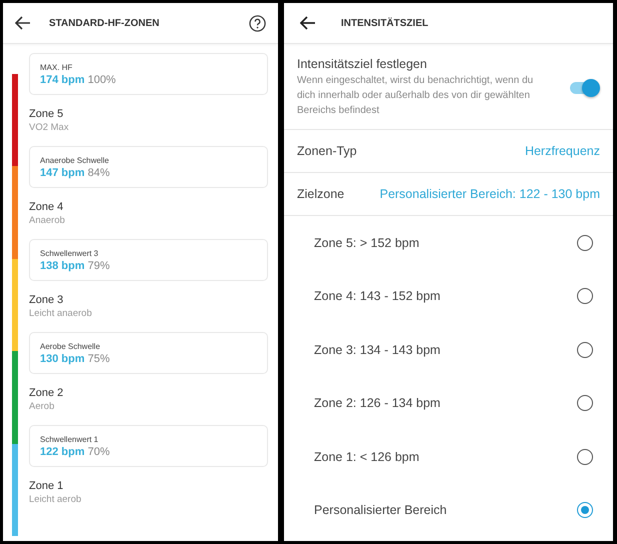  I want to click on zone-option: Zone 2: 126 - 134 bpm, so click(448, 403).